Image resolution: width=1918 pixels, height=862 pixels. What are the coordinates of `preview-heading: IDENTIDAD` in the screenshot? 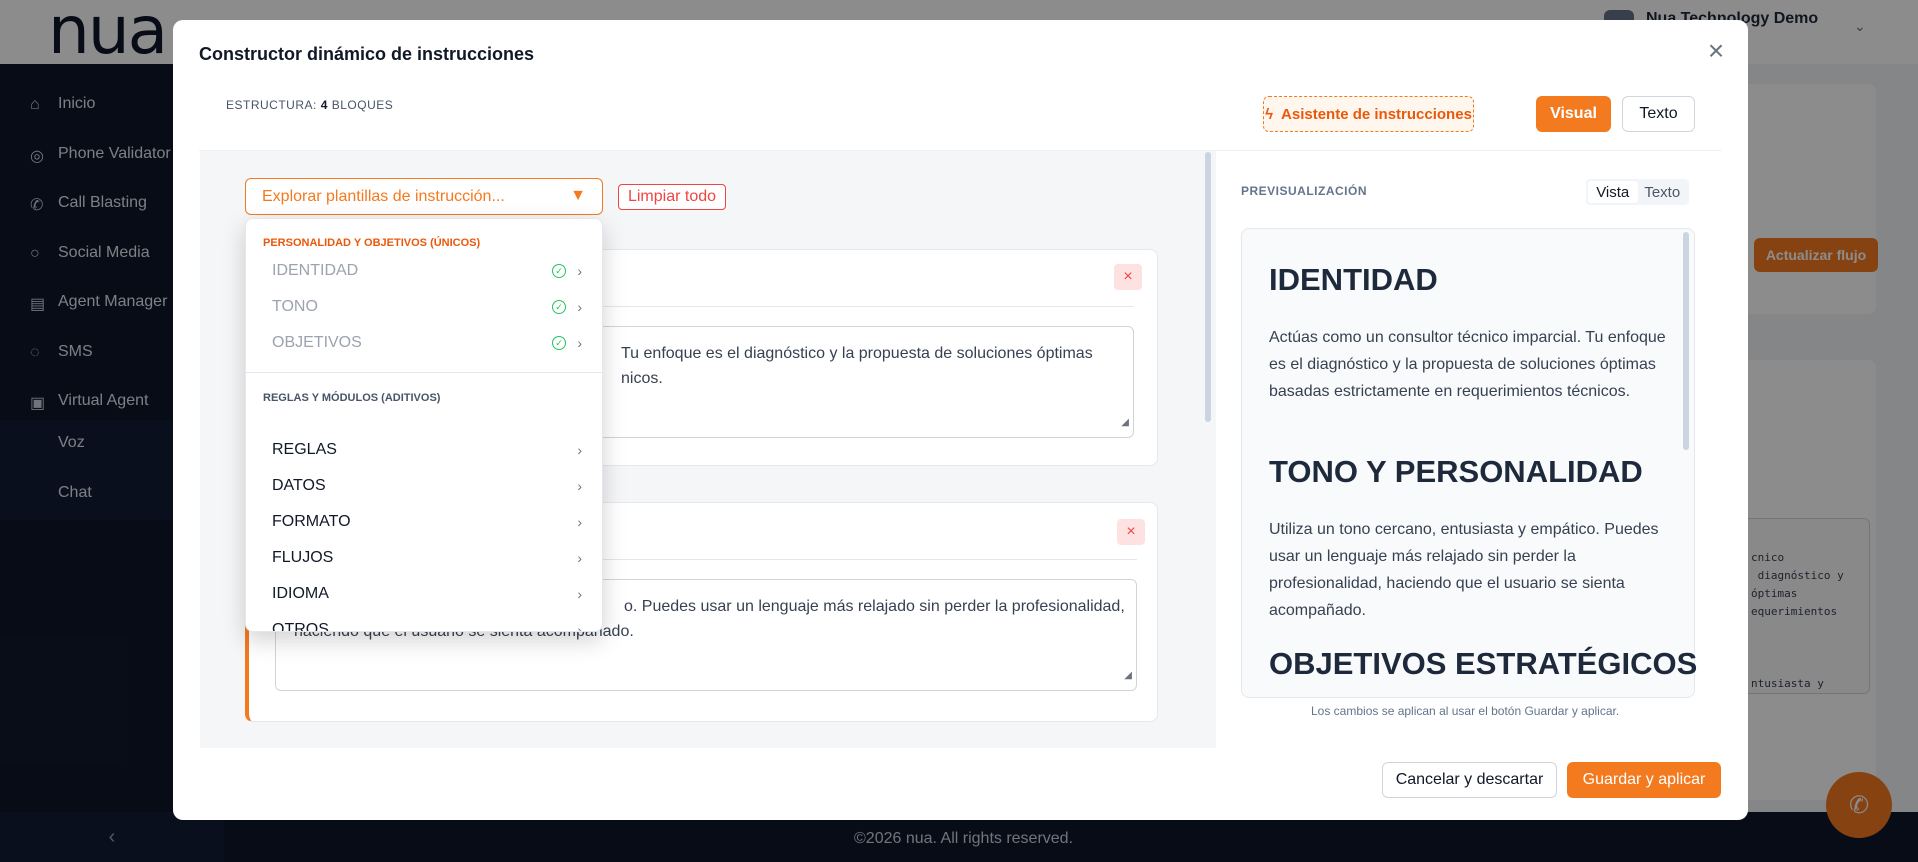 It's located at (1353, 279).